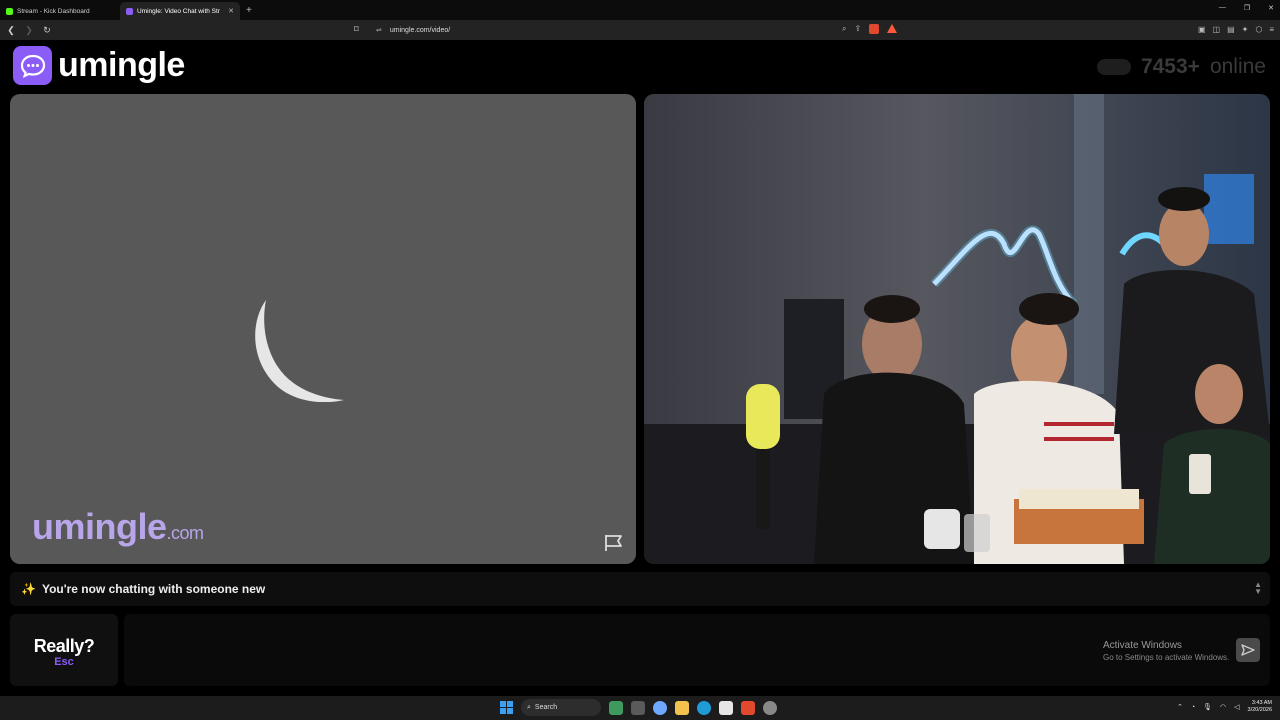 This screenshot has height=720, width=1280. What do you see at coordinates (616, 707) in the screenshot?
I see `widgets-icon` at bounding box center [616, 707].